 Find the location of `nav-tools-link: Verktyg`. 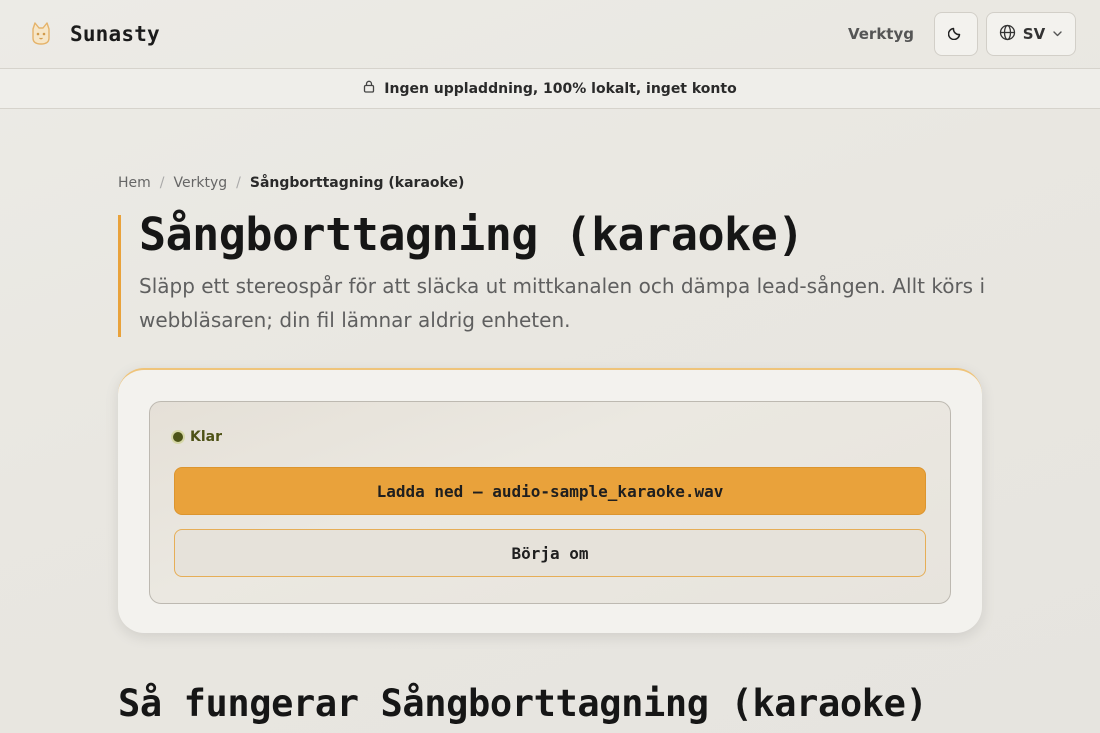

nav-tools-link: Verktyg is located at coordinates (881, 34).